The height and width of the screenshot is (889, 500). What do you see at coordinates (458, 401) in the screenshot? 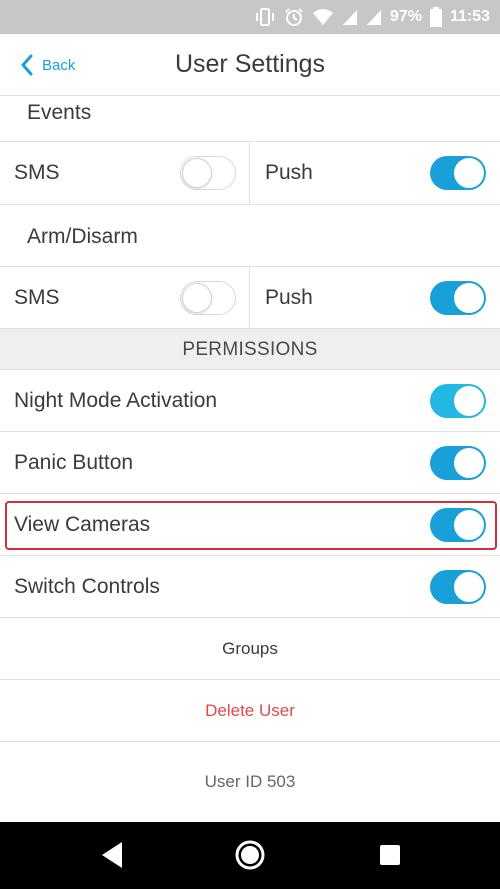
I see `night-mode-toggle` at bounding box center [458, 401].